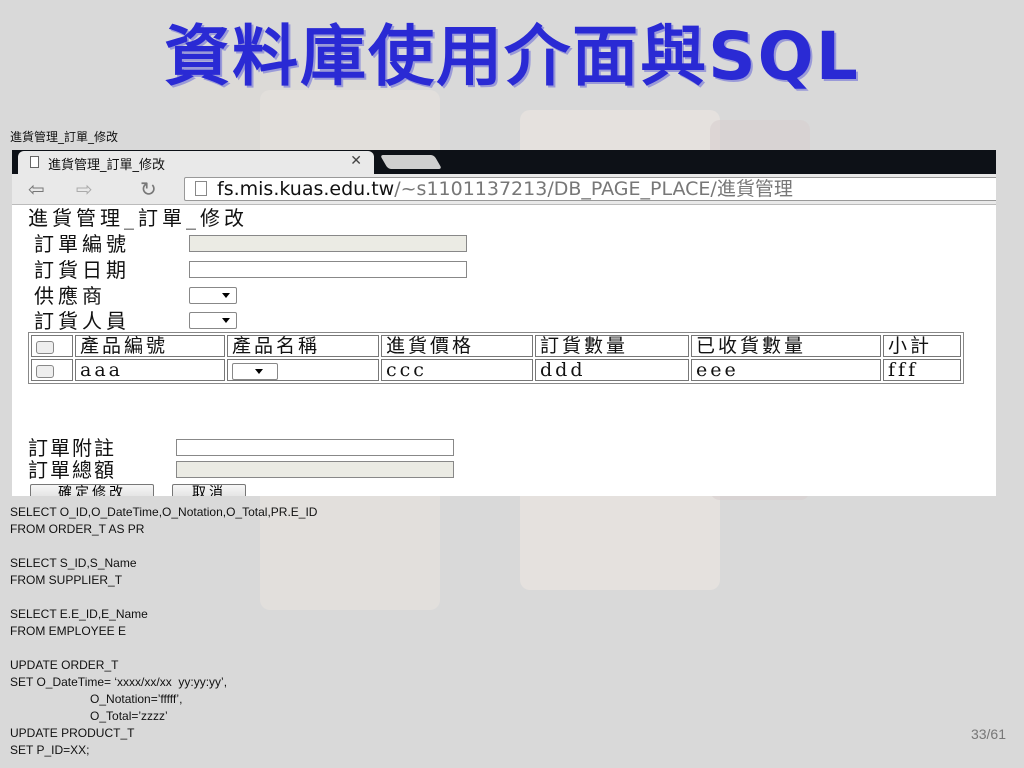 Image resolution: width=1024 pixels, height=768 pixels. I want to click on price-cell: ccc, so click(457, 370).